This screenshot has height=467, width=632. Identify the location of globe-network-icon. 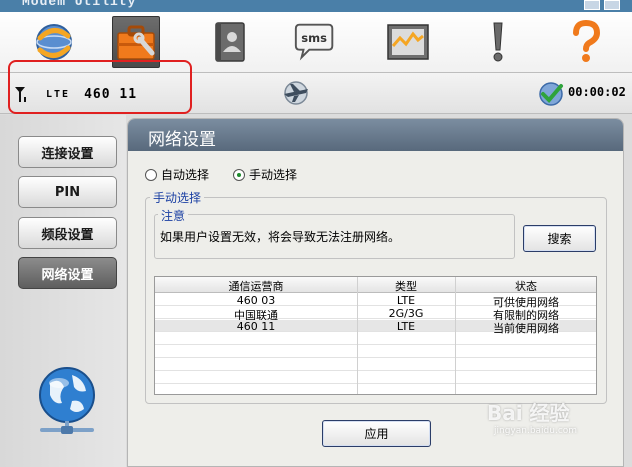
(67, 400).